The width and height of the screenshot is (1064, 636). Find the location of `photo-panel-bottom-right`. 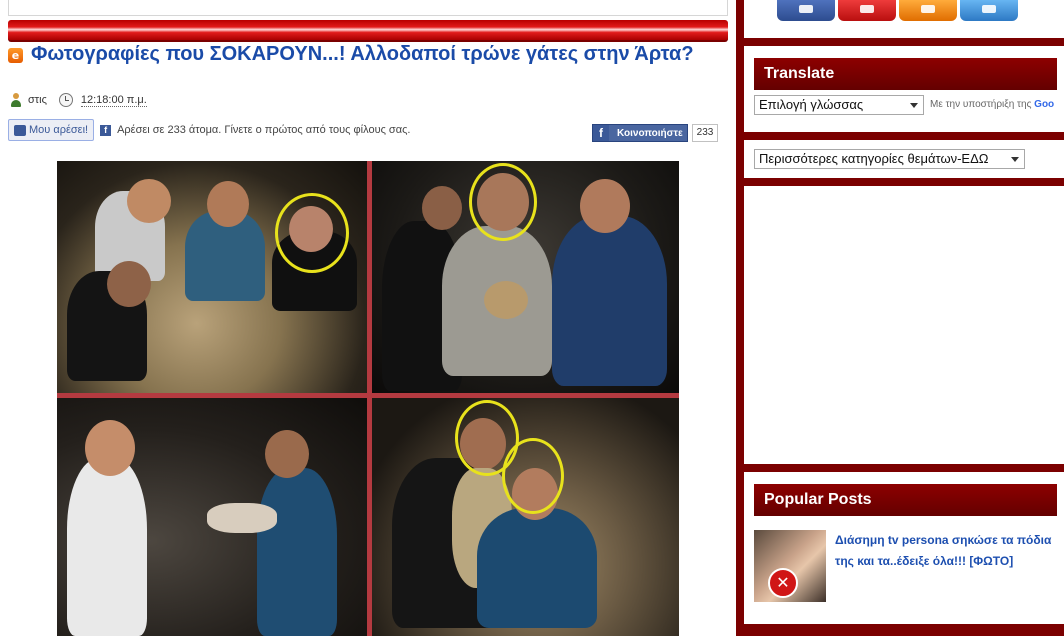

photo-panel-bottom-right is located at coordinates (525, 517).